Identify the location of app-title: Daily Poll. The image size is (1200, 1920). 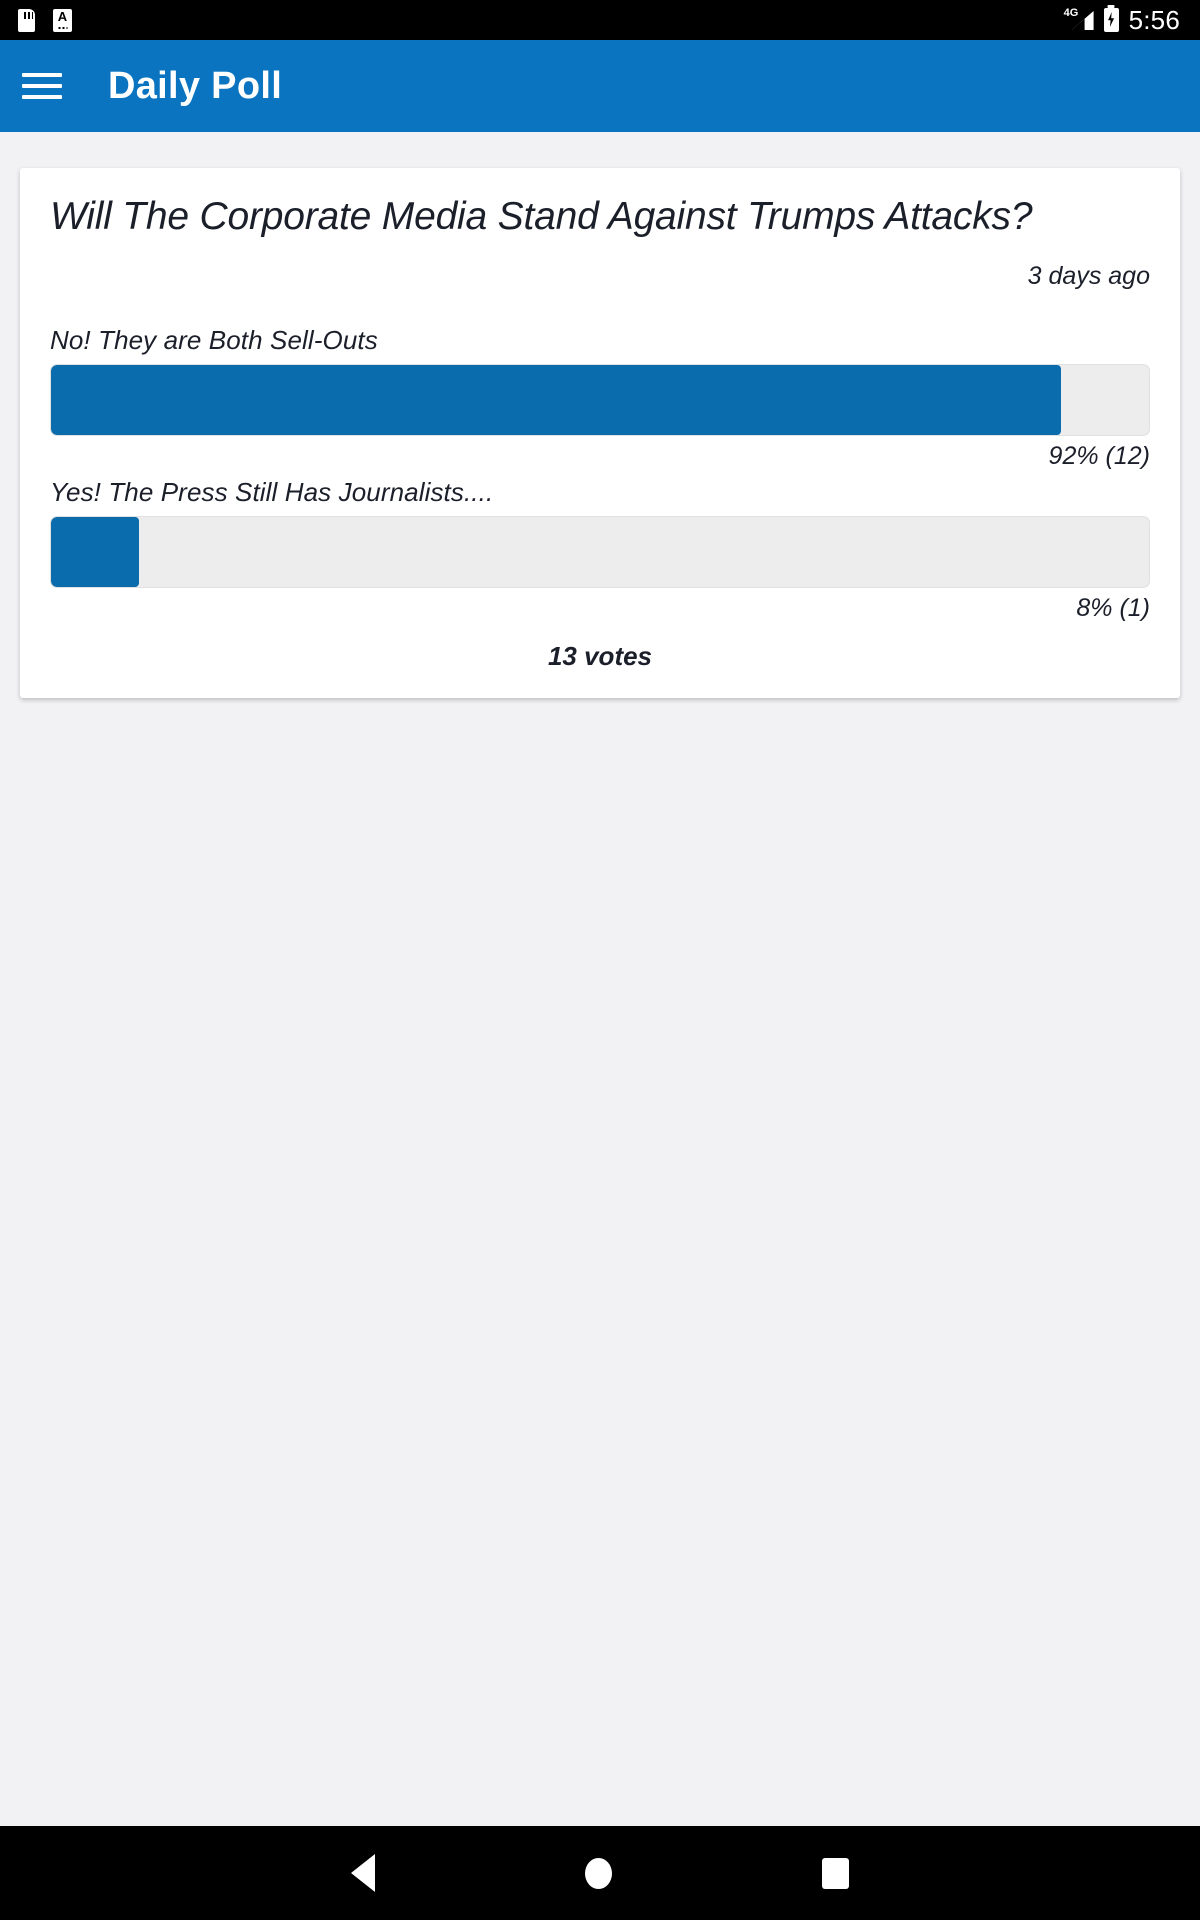
(195, 85).